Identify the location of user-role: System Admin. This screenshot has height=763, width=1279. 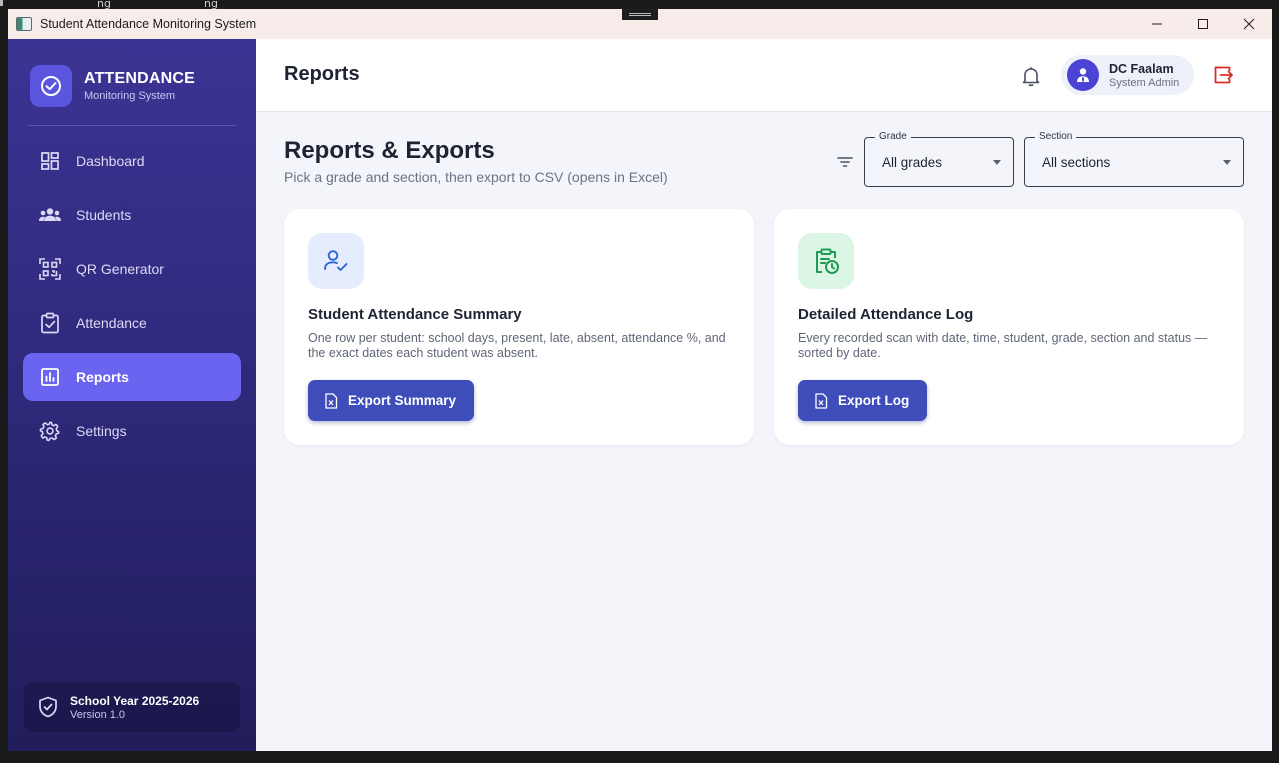
(1144, 82).